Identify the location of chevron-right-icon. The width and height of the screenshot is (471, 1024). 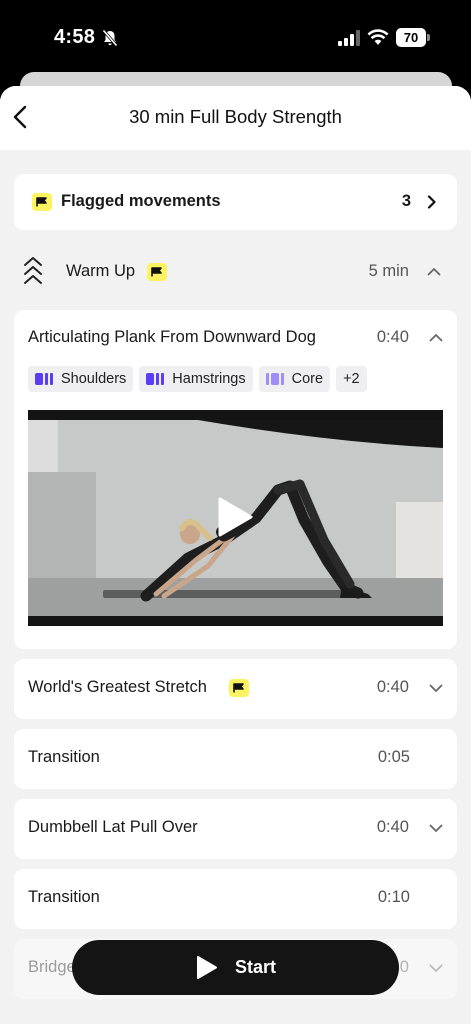
(431, 202).